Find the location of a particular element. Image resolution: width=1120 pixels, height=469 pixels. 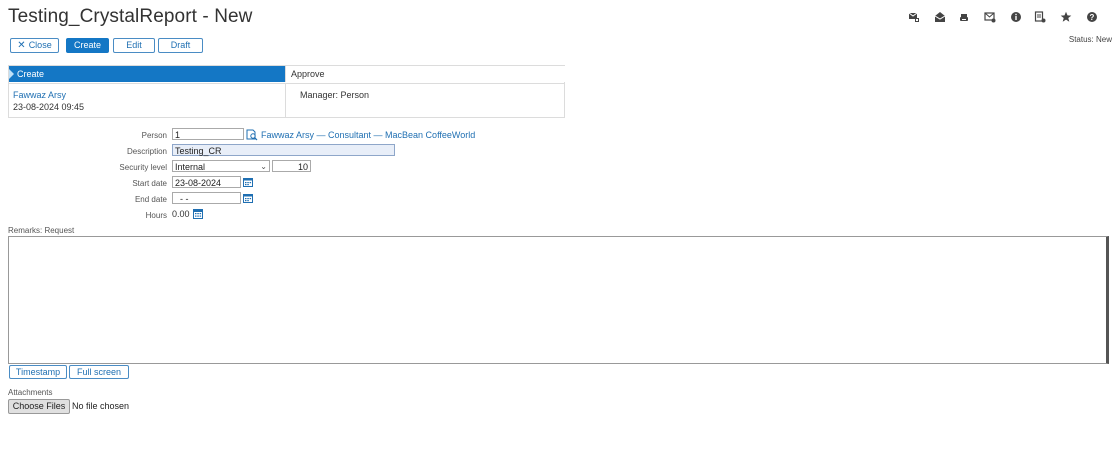

end-date-label: End date is located at coordinates (150, 199).